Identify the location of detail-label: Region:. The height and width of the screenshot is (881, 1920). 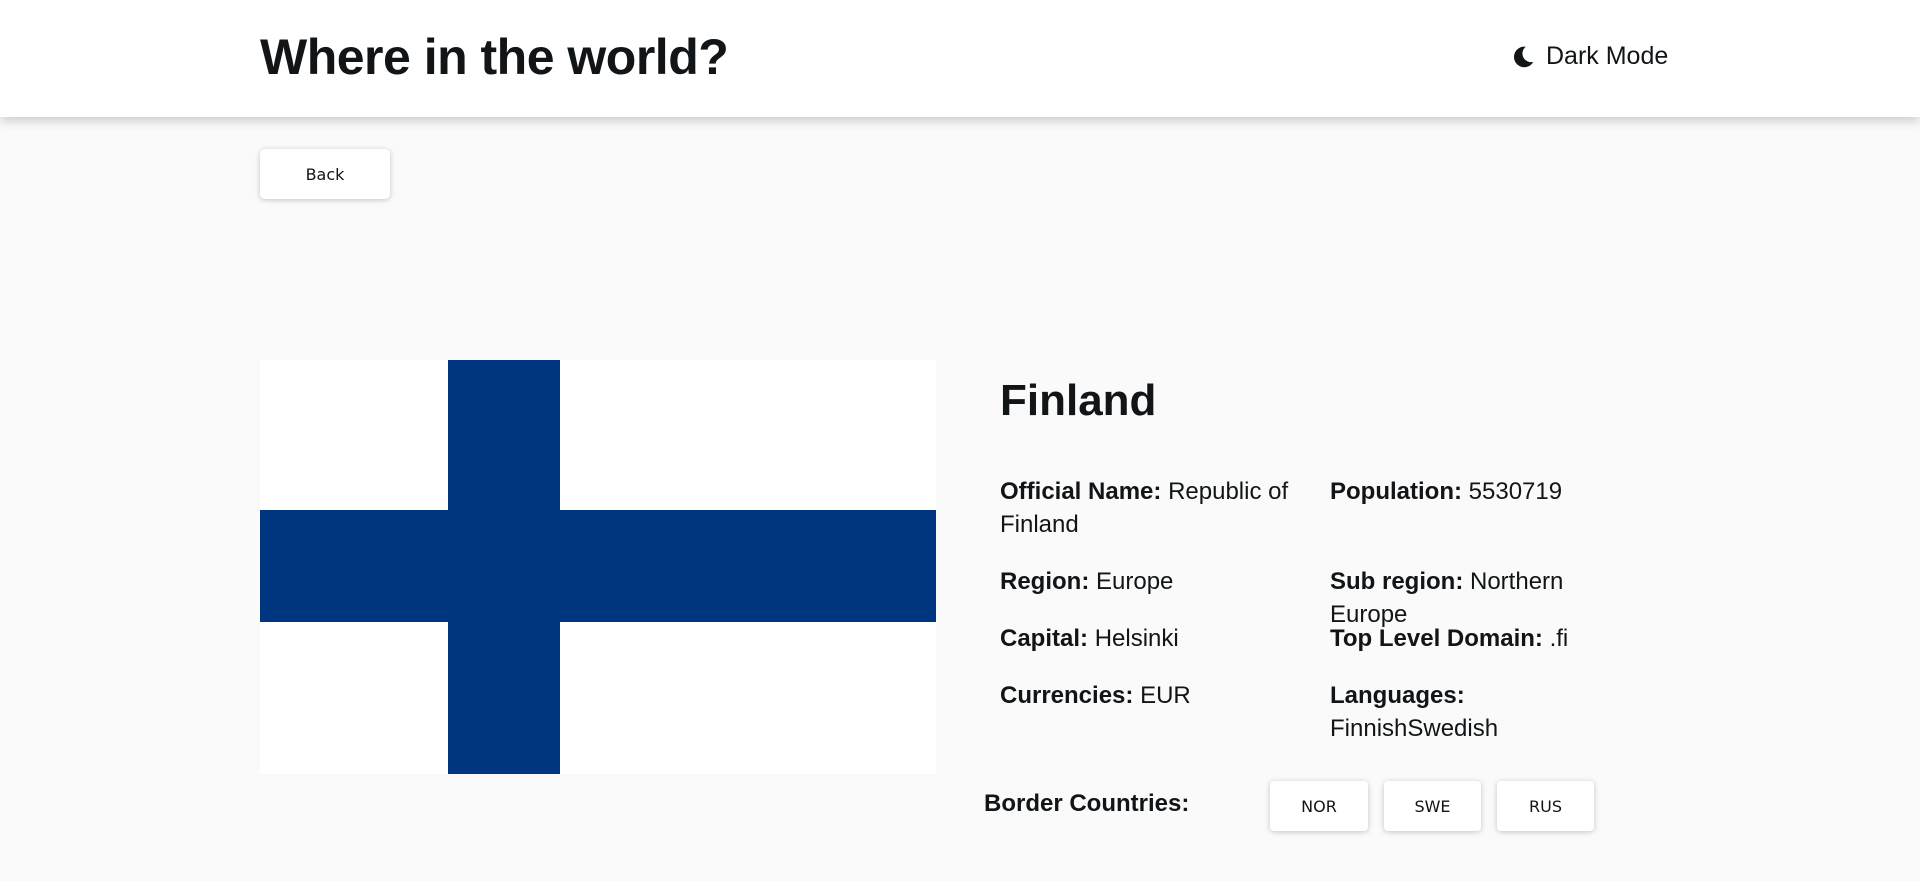
(1045, 581).